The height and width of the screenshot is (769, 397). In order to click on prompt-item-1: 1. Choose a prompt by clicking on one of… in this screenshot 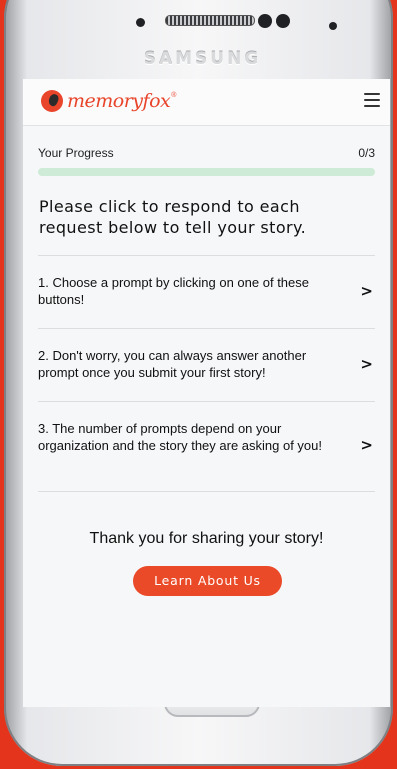, I will do `click(206, 291)`.